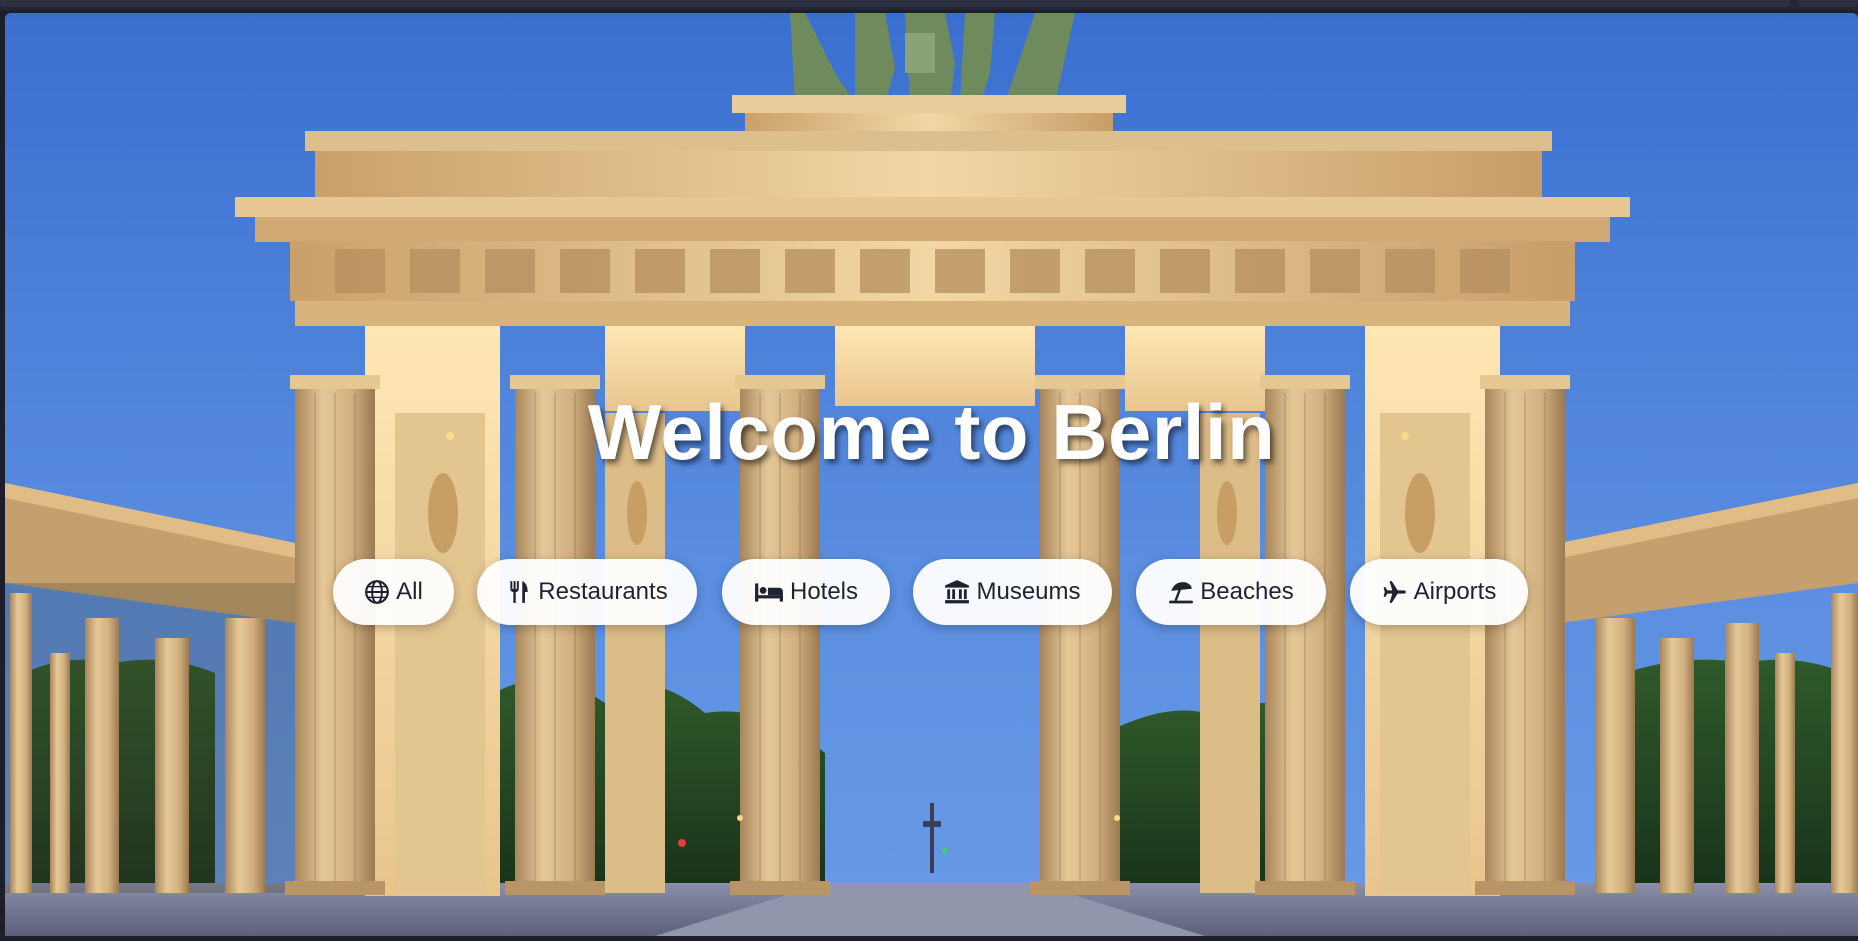  What do you see at coordinates (393, 592) in the screenshot?
I see `filter-all-button: All` at bounding box center [393, 592].